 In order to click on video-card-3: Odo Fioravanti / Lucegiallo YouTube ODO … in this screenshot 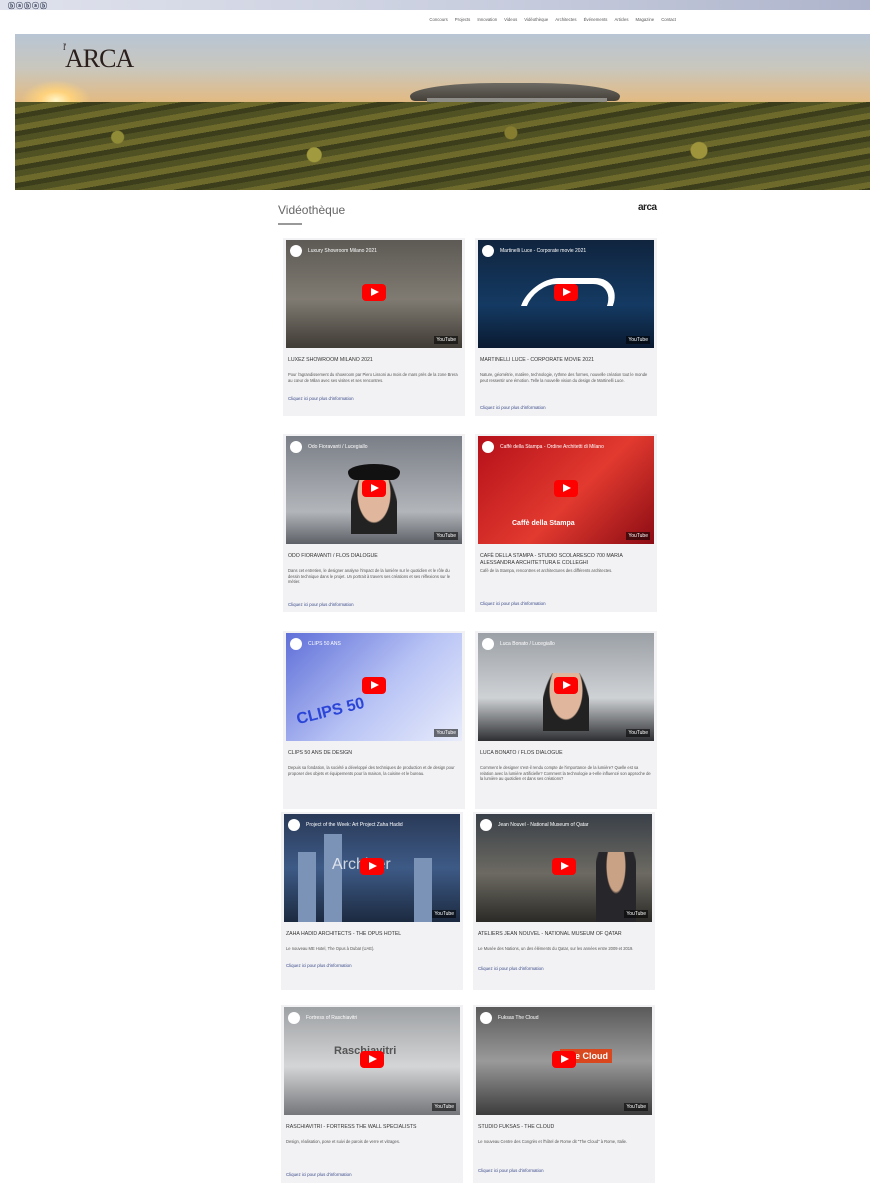, I will do `click(374, 523)`.